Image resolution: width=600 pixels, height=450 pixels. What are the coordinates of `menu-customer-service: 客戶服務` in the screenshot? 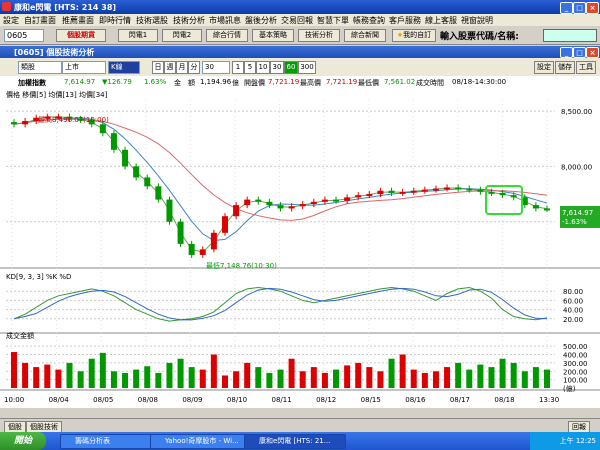 It's located at (405, 20).